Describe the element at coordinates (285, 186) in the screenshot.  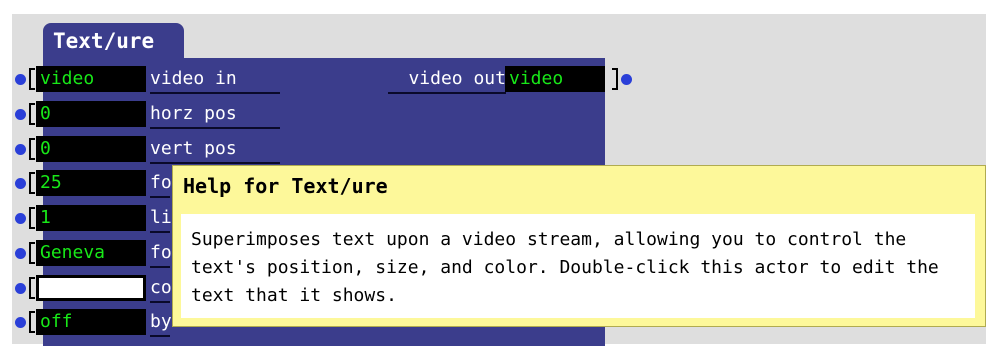
I see `help-title: Help for Text/ure` at that location.